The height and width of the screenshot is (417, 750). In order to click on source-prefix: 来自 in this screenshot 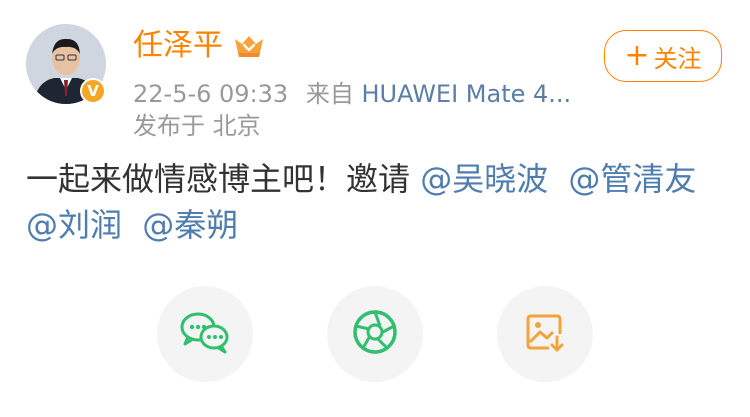, I will do `click(329, 94)`.